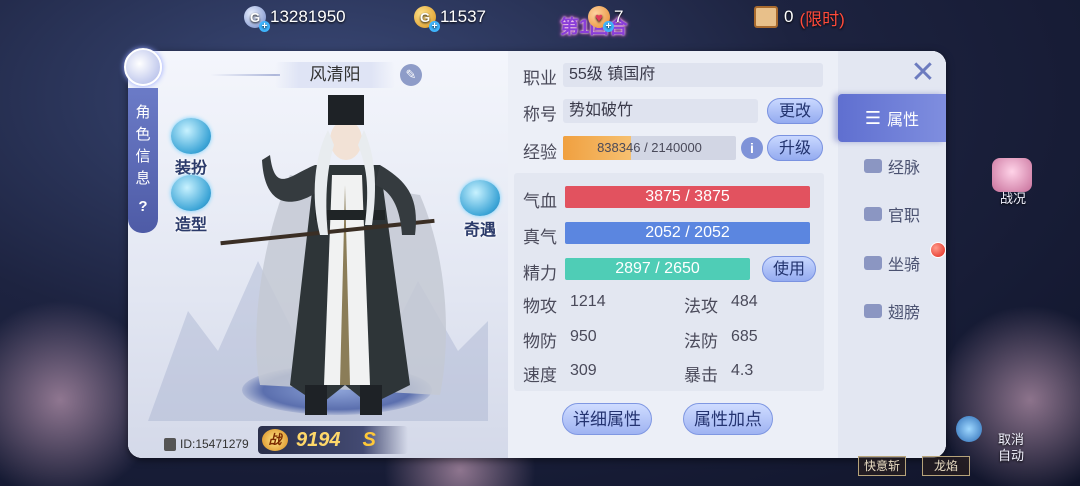 This screenshot has height=486, width=1080. What do you see at coordinates (903, 265) in the screenshot?
I see `tab-label: 坐骑` at bounding box center [903, 265].